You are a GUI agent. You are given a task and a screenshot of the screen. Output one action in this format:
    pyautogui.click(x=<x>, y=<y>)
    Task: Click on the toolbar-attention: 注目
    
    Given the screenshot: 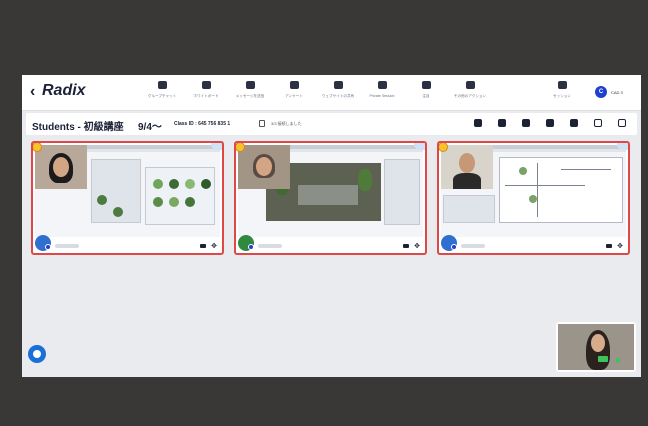 What is the action you would take?
    pyautogui.click(x=426, y=93)
    